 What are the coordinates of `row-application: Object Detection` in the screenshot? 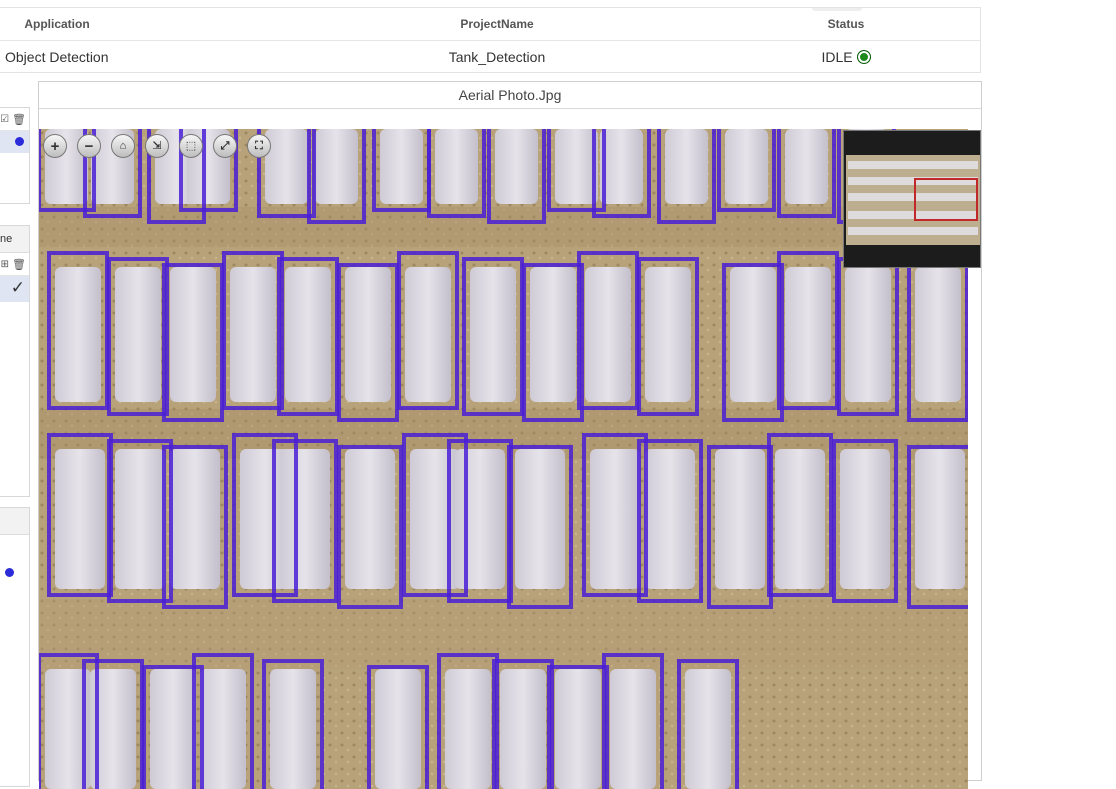 It's located at (57, 56).